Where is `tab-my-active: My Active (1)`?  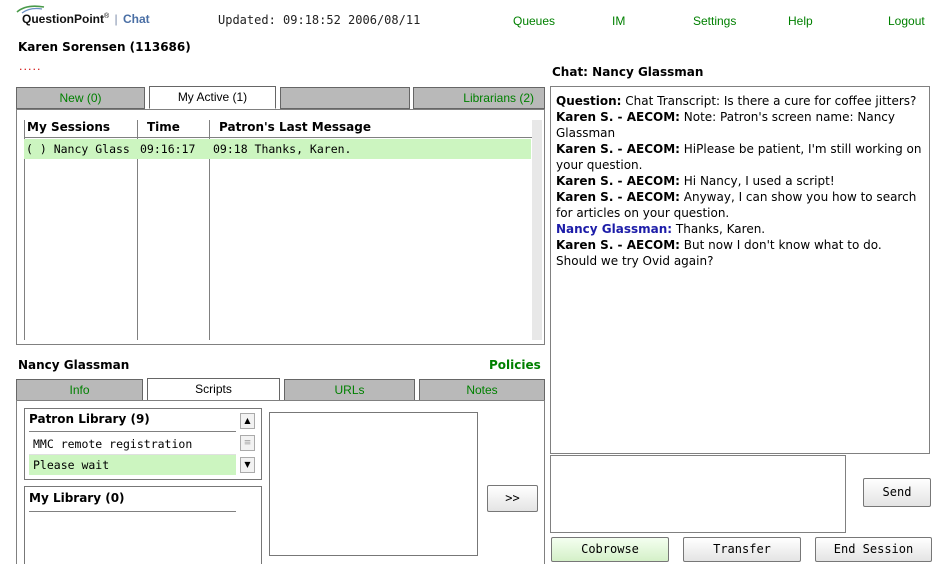 tab-my-active: My Active (1) is located at coordinates (212, 97).